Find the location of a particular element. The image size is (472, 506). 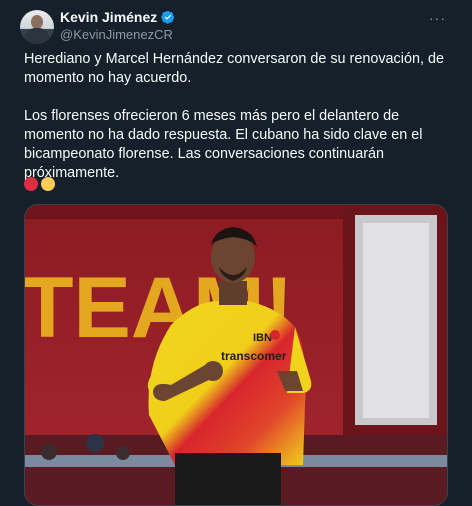

tweet-header: Kevin Jiménez @KevinJimenezCR ··· is located at coordinates (240, 26).